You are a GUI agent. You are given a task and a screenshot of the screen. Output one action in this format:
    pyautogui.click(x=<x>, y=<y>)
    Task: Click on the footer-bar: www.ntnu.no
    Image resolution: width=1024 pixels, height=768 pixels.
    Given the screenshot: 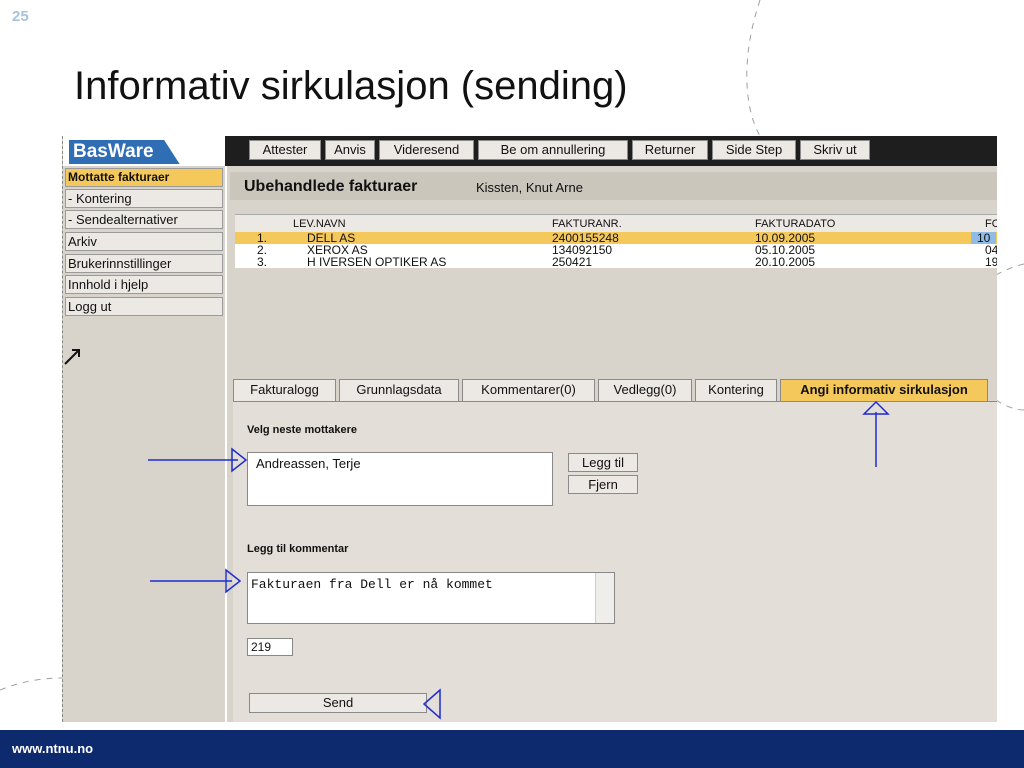 What is the action you would take?
    pyautogui.click(x=512, y=749)
    